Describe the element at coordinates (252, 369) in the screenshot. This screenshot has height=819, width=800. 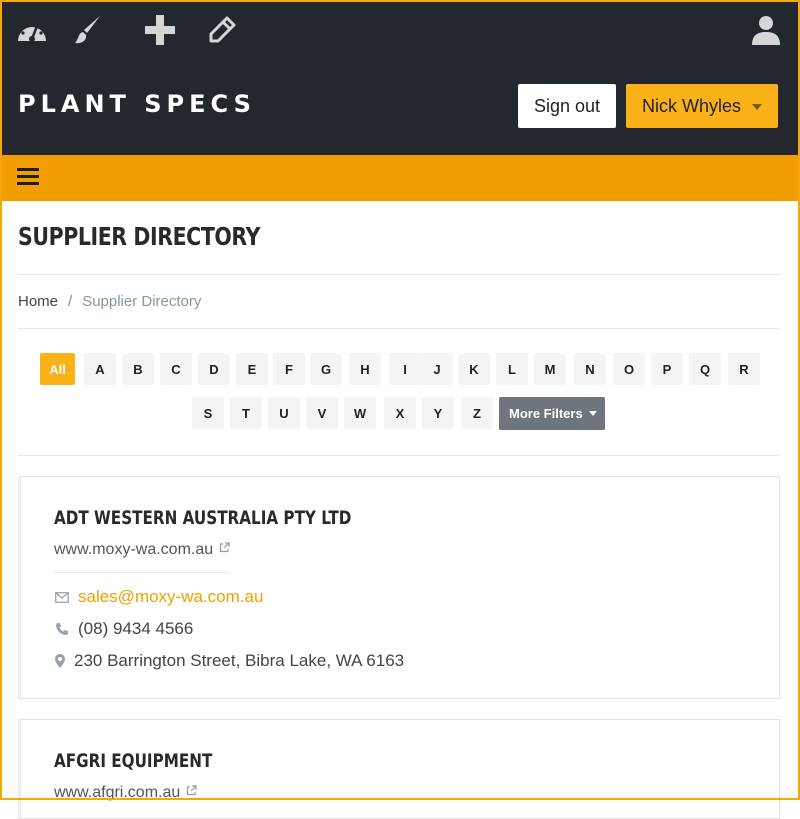
I see `filter-letter-e: E` at that location.